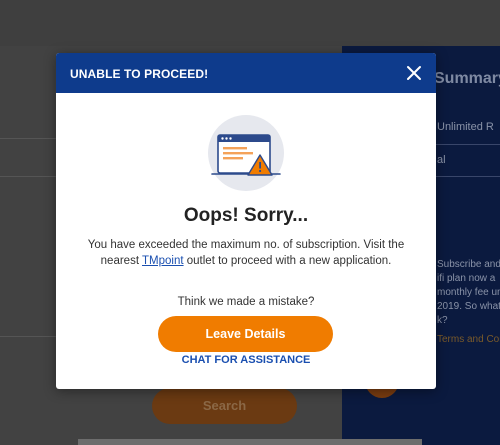  I want to click on leave-details-button: Leave Details, so click(245, 334).